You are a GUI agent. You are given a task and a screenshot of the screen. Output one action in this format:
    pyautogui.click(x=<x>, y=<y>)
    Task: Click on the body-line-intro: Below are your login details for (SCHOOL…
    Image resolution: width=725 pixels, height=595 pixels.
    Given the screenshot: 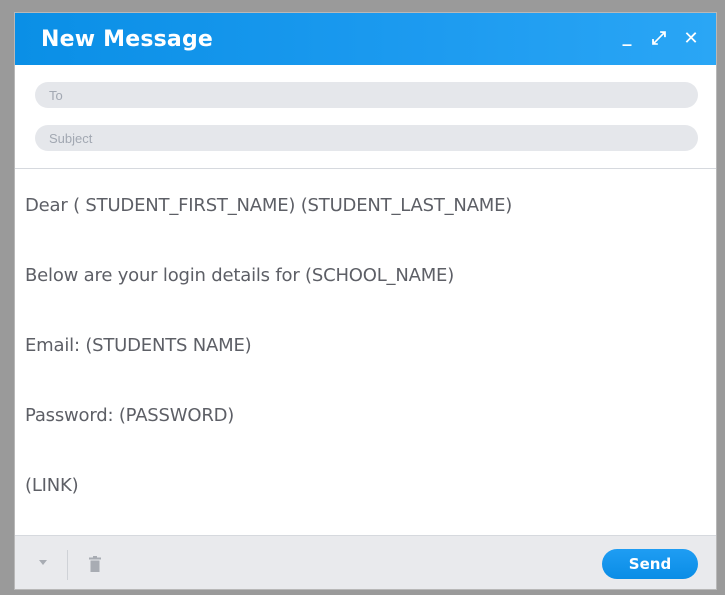 What is the action you would take?
    pyautogui.click(x=240, y=275)
    